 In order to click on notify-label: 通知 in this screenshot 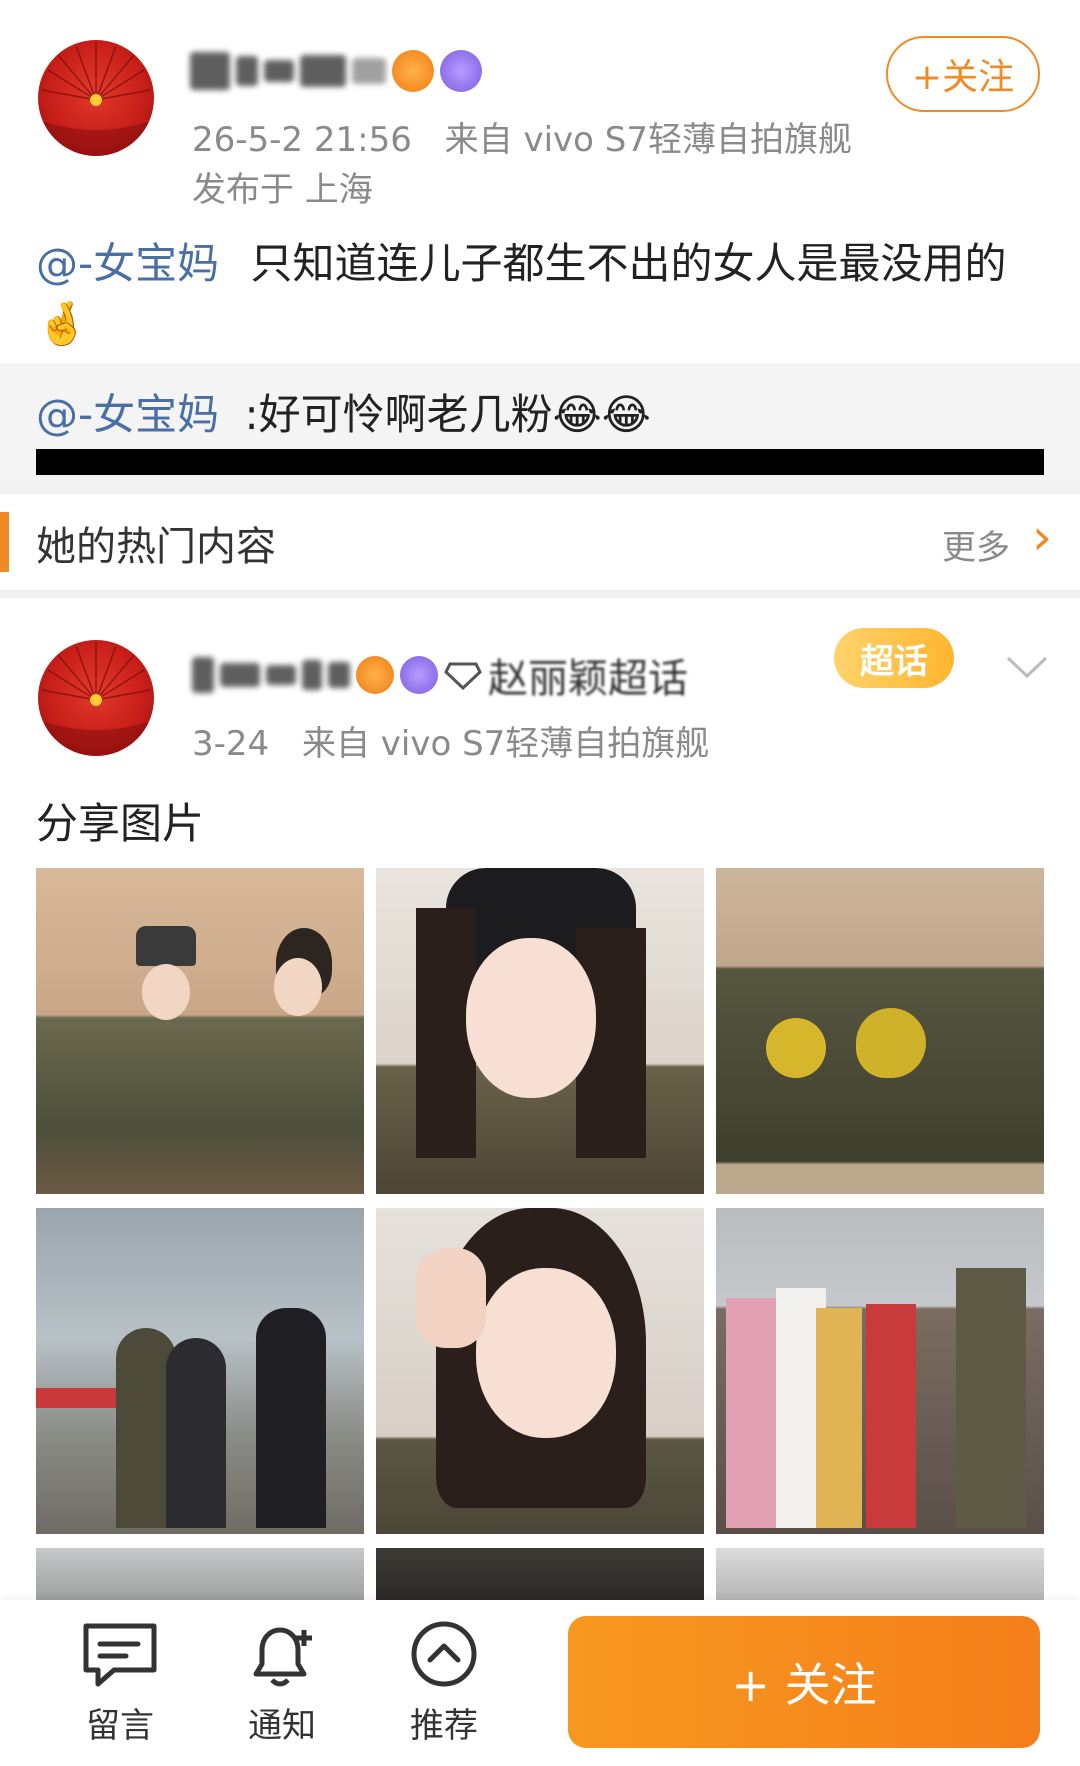, I will do `click(282, 1726)`.